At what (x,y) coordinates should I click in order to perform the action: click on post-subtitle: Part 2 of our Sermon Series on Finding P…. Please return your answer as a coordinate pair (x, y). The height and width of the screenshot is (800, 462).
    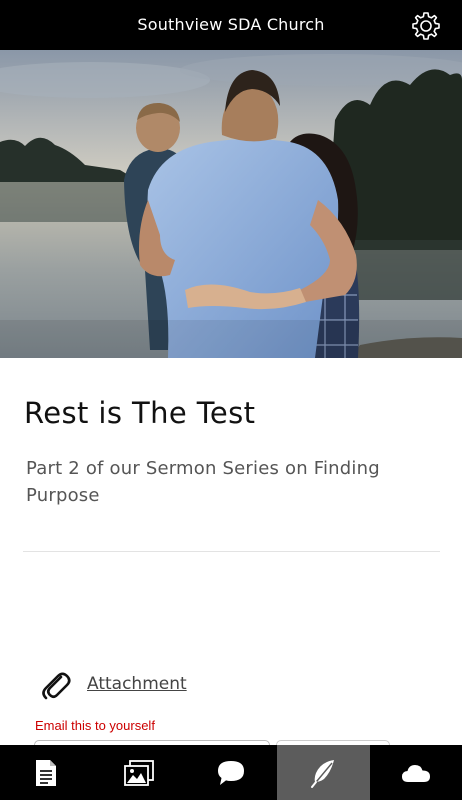
    Looking at the image, I should click on (203, 482).